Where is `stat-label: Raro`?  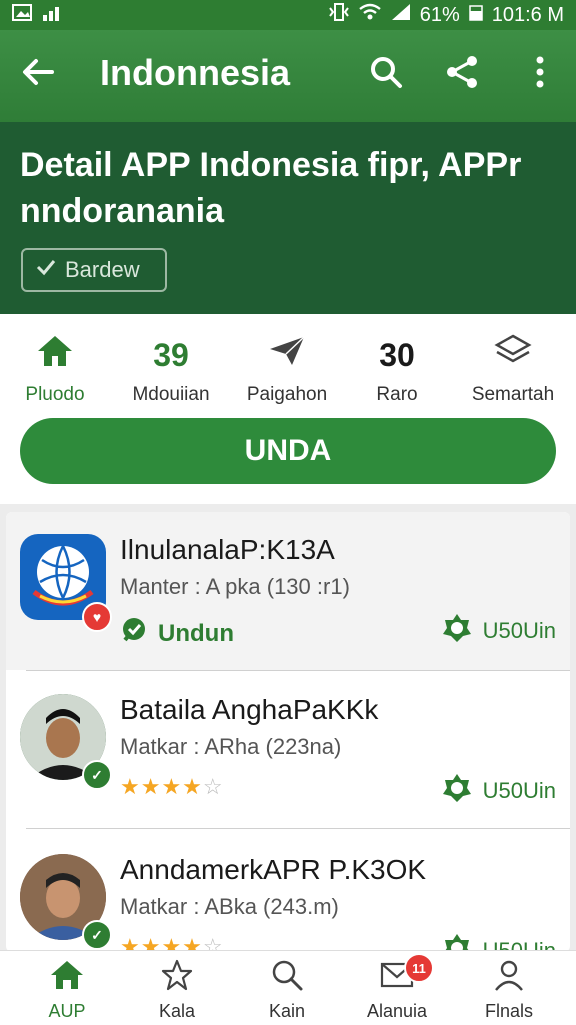 stat-label: Raro is located at coordinates (397, 394).